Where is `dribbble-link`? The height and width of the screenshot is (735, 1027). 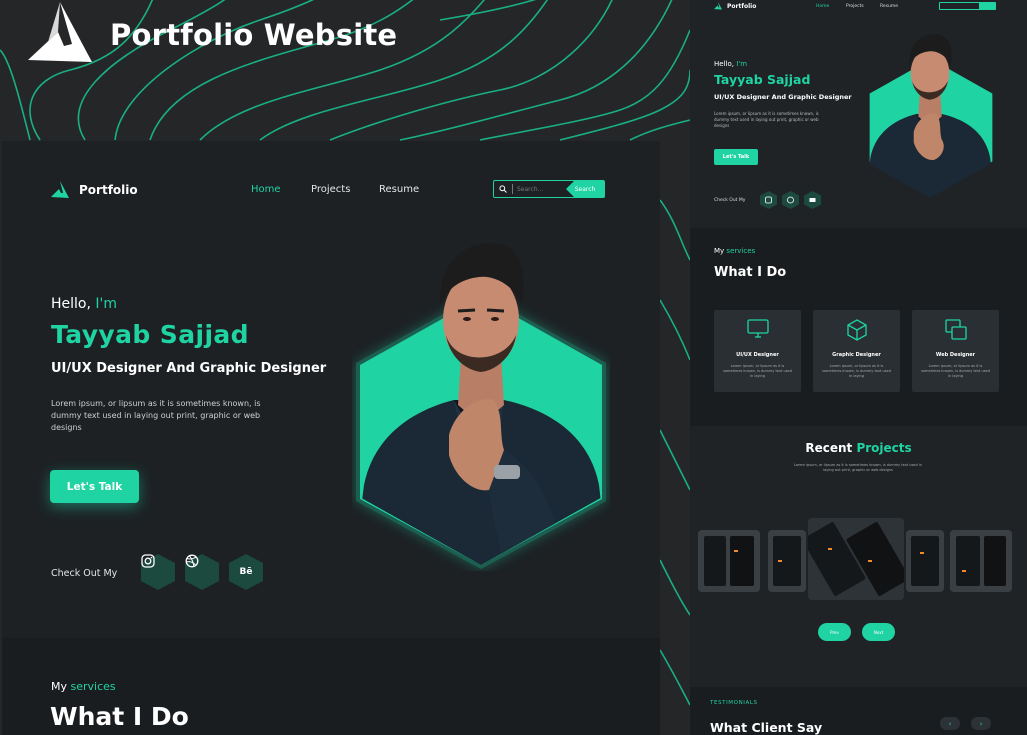 dribbble-link is located at coordinates (202, 572).